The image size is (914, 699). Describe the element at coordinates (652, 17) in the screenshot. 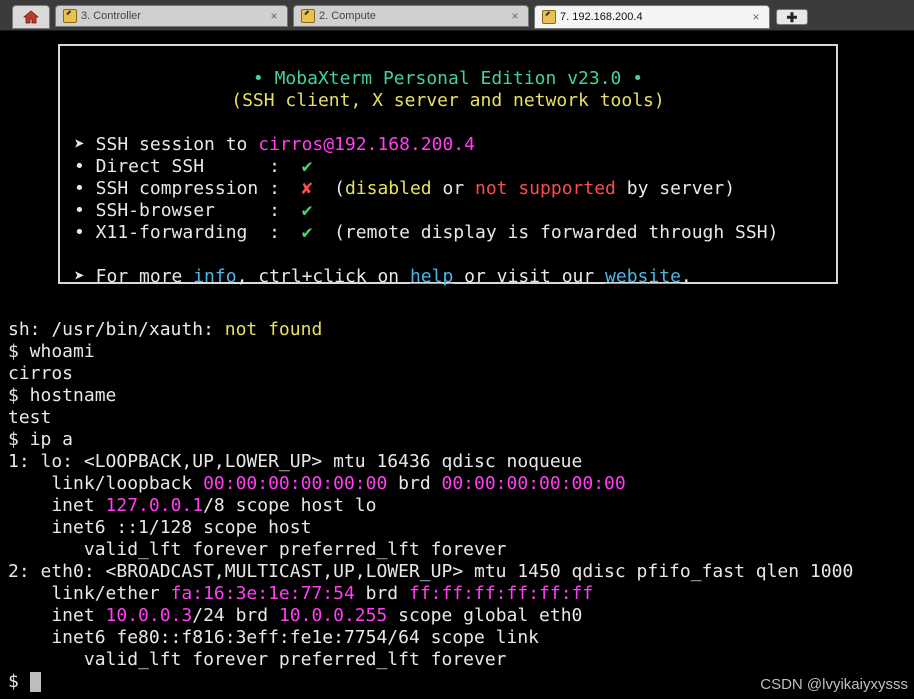

I see `tab-session-active: 7. 192.168.200.4 ×` at that location.